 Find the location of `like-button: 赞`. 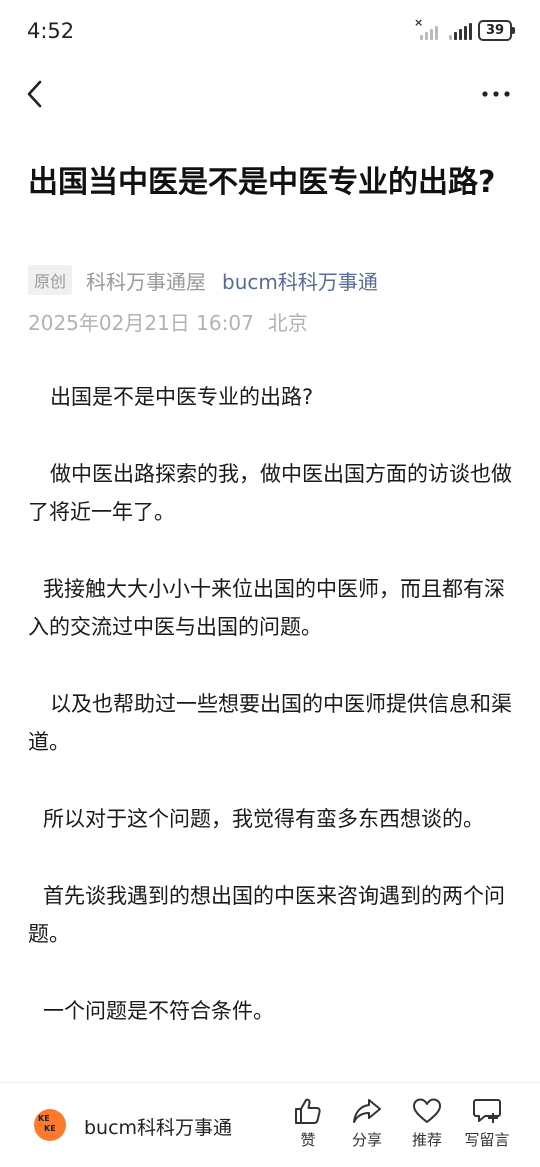

like-button: 赞 is located at coordinates (308, 1123).